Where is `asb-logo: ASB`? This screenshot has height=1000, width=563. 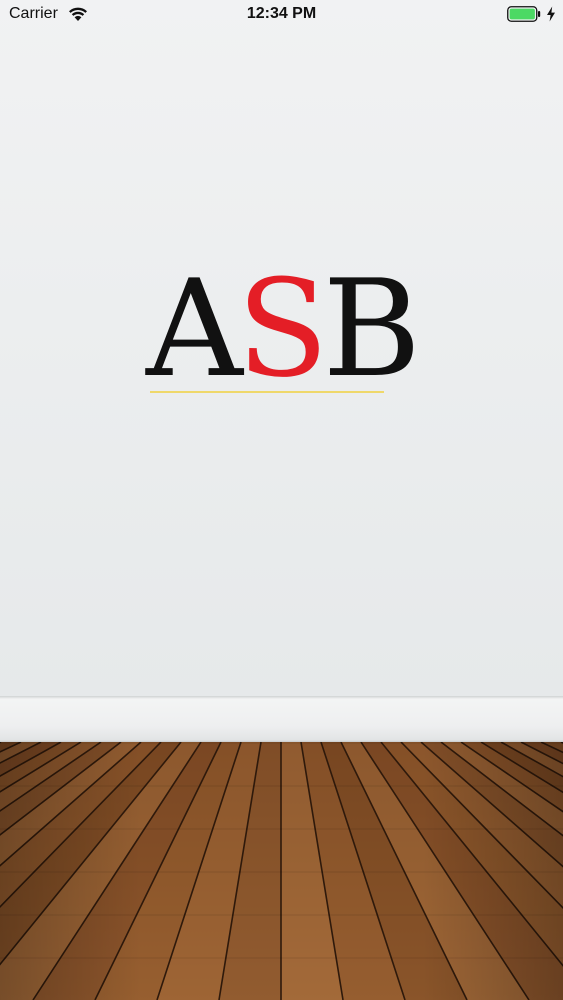
asb-logo: ASB is located at coordinates (283, 329).